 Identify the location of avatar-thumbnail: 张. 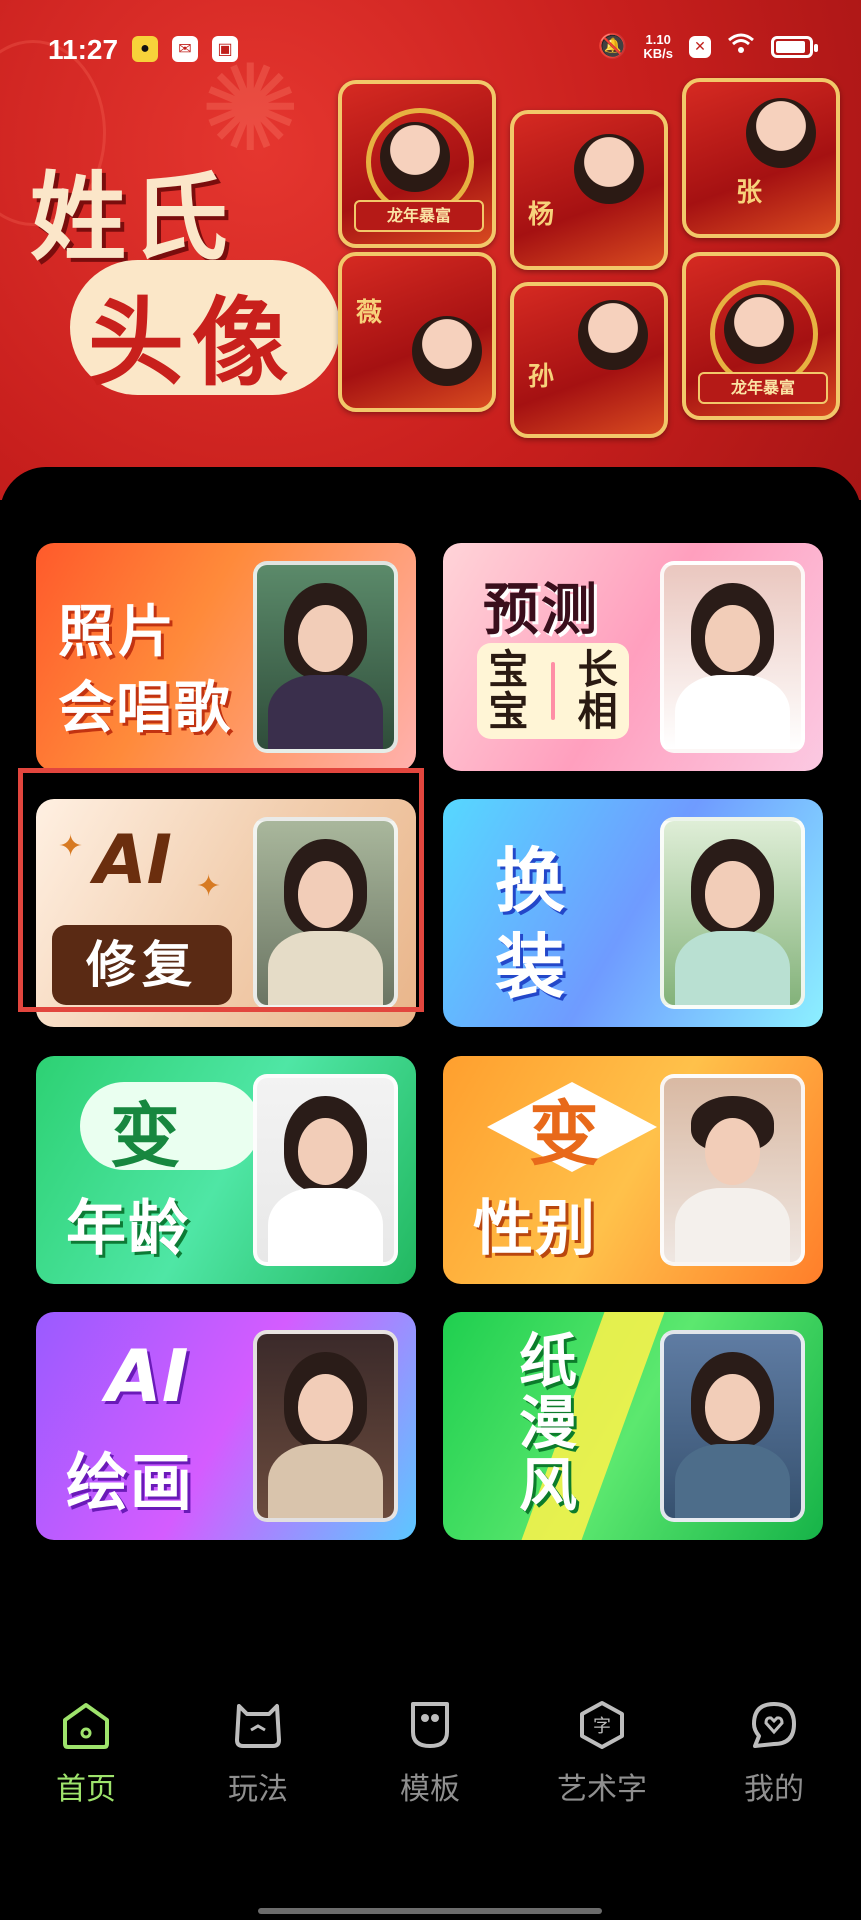
(761, 158).